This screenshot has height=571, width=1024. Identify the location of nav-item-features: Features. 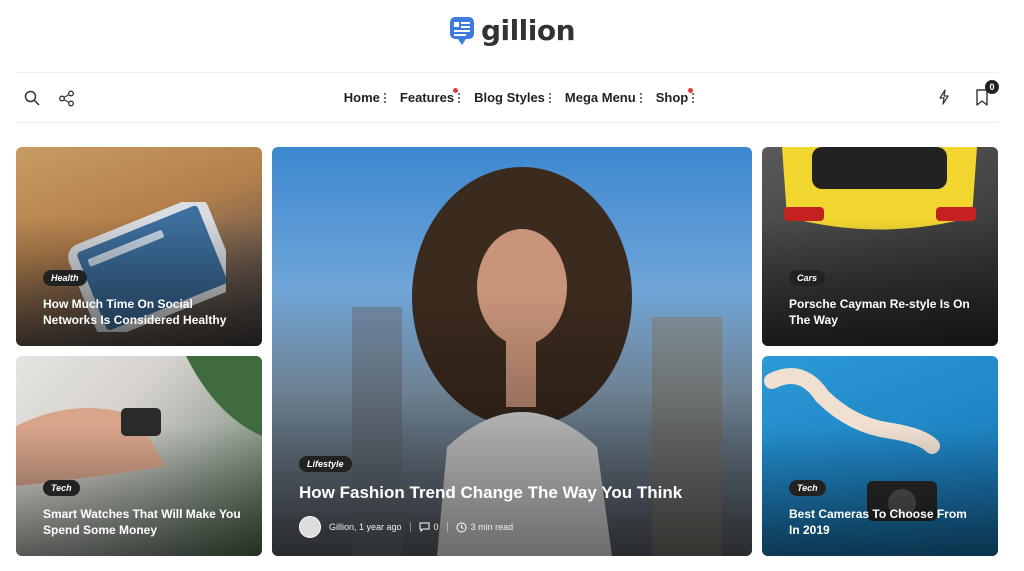
(430, 96).